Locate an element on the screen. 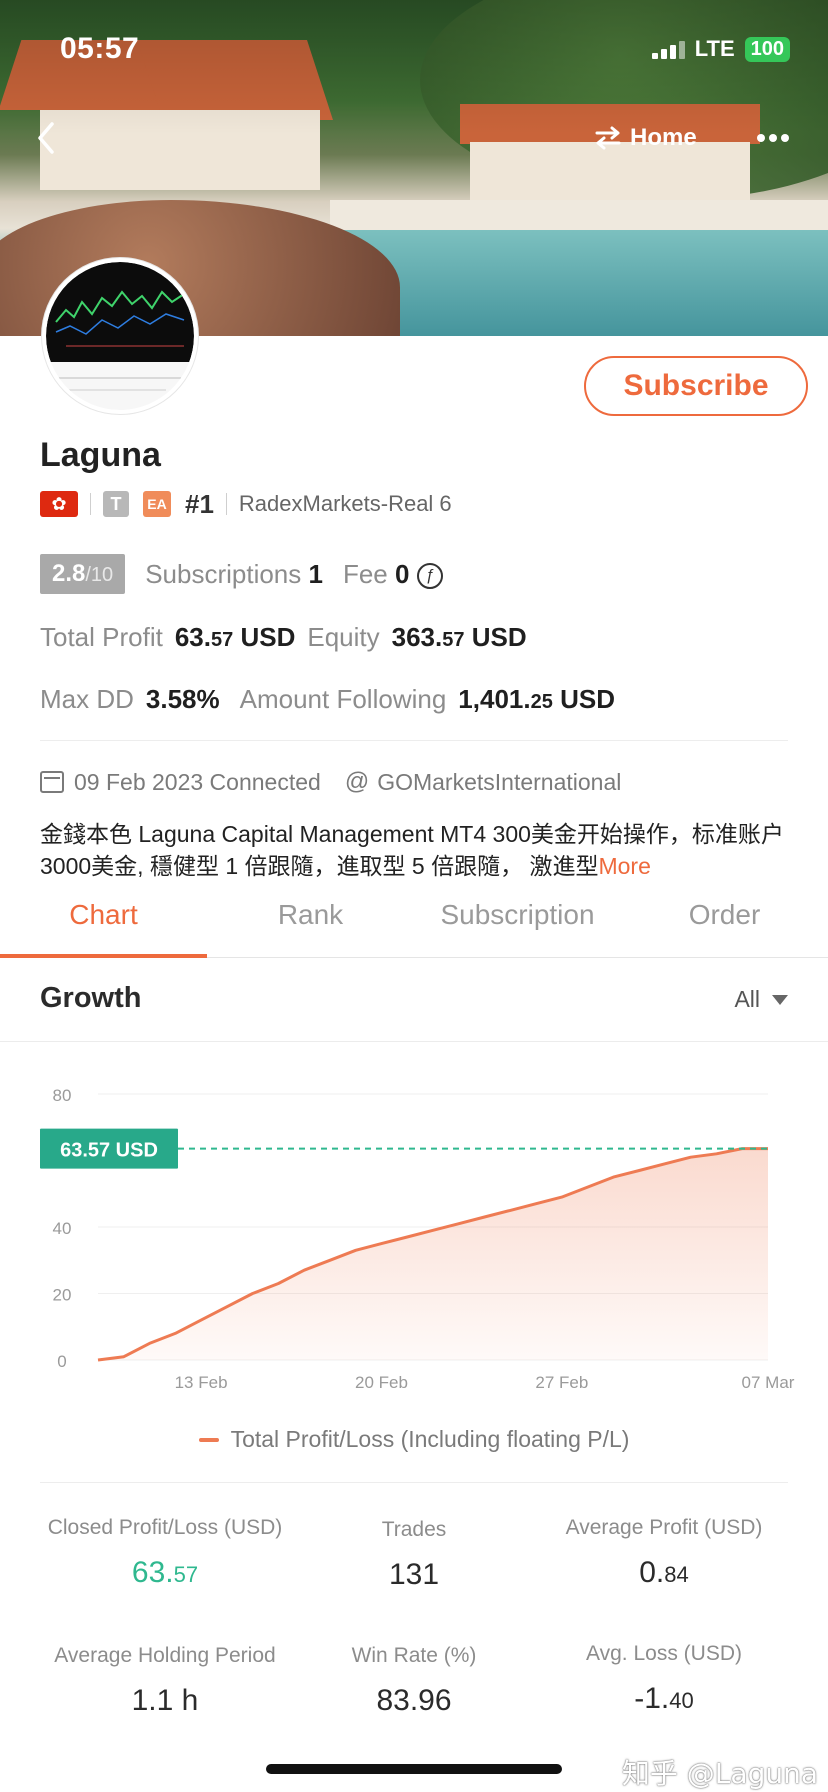  linked-account: GOMarketsInternational is located at coordinates (499, 782).